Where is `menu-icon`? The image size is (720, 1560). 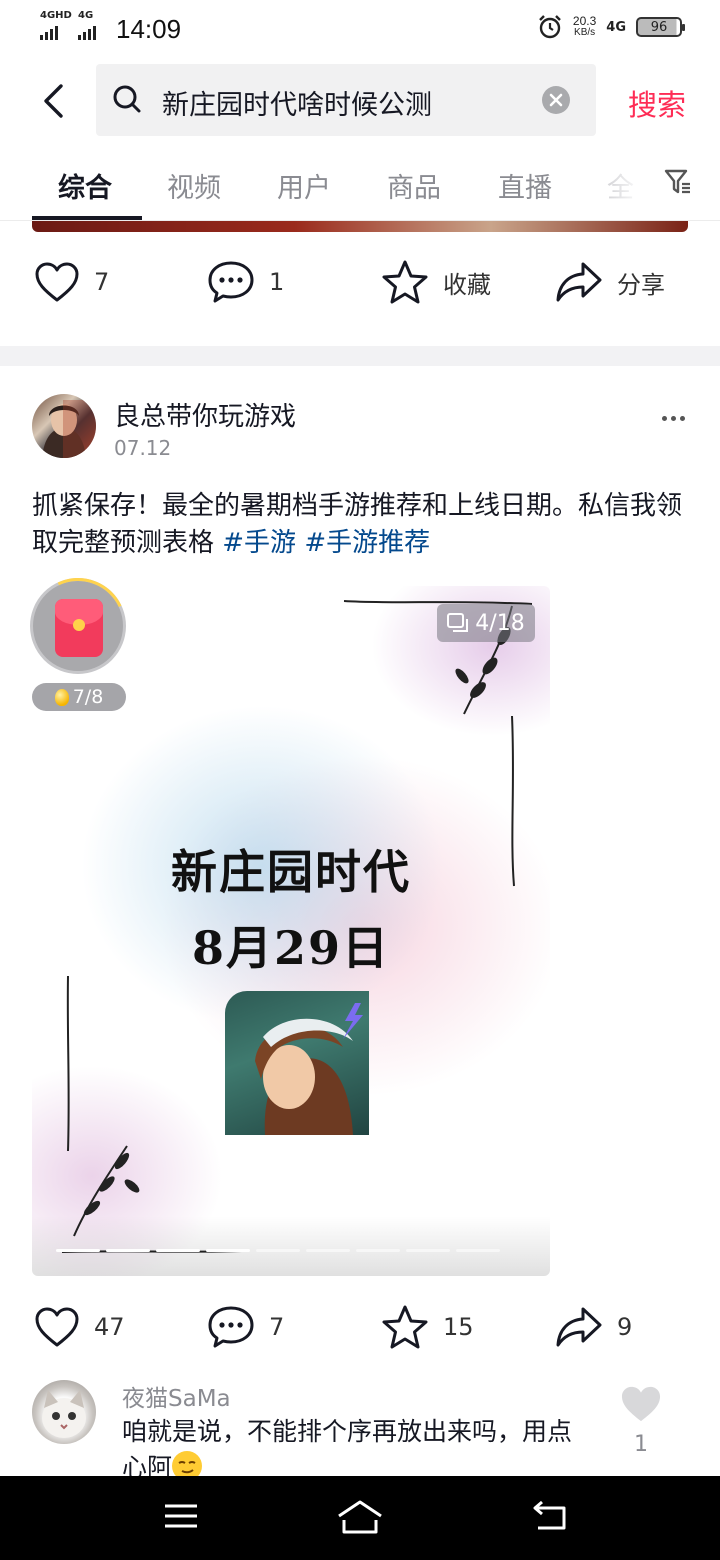
menu-icon is located at coordinates (181, 1516).